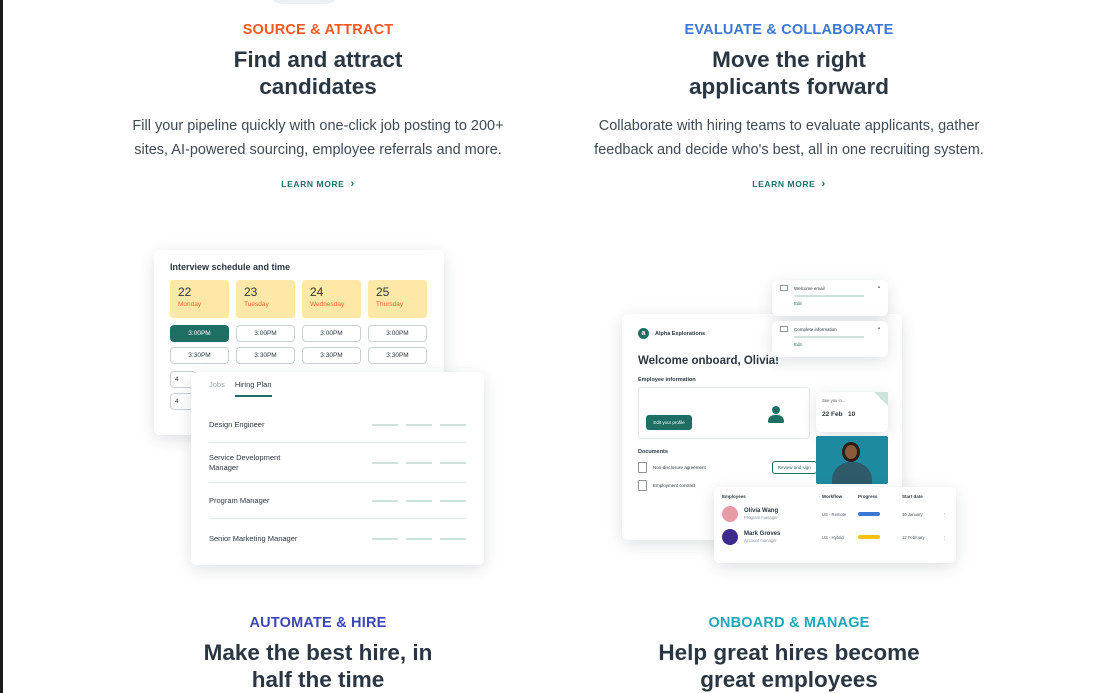 The image size is (1093, 693). I want to click on welcome-video-thumbnail, so click(852, 460).